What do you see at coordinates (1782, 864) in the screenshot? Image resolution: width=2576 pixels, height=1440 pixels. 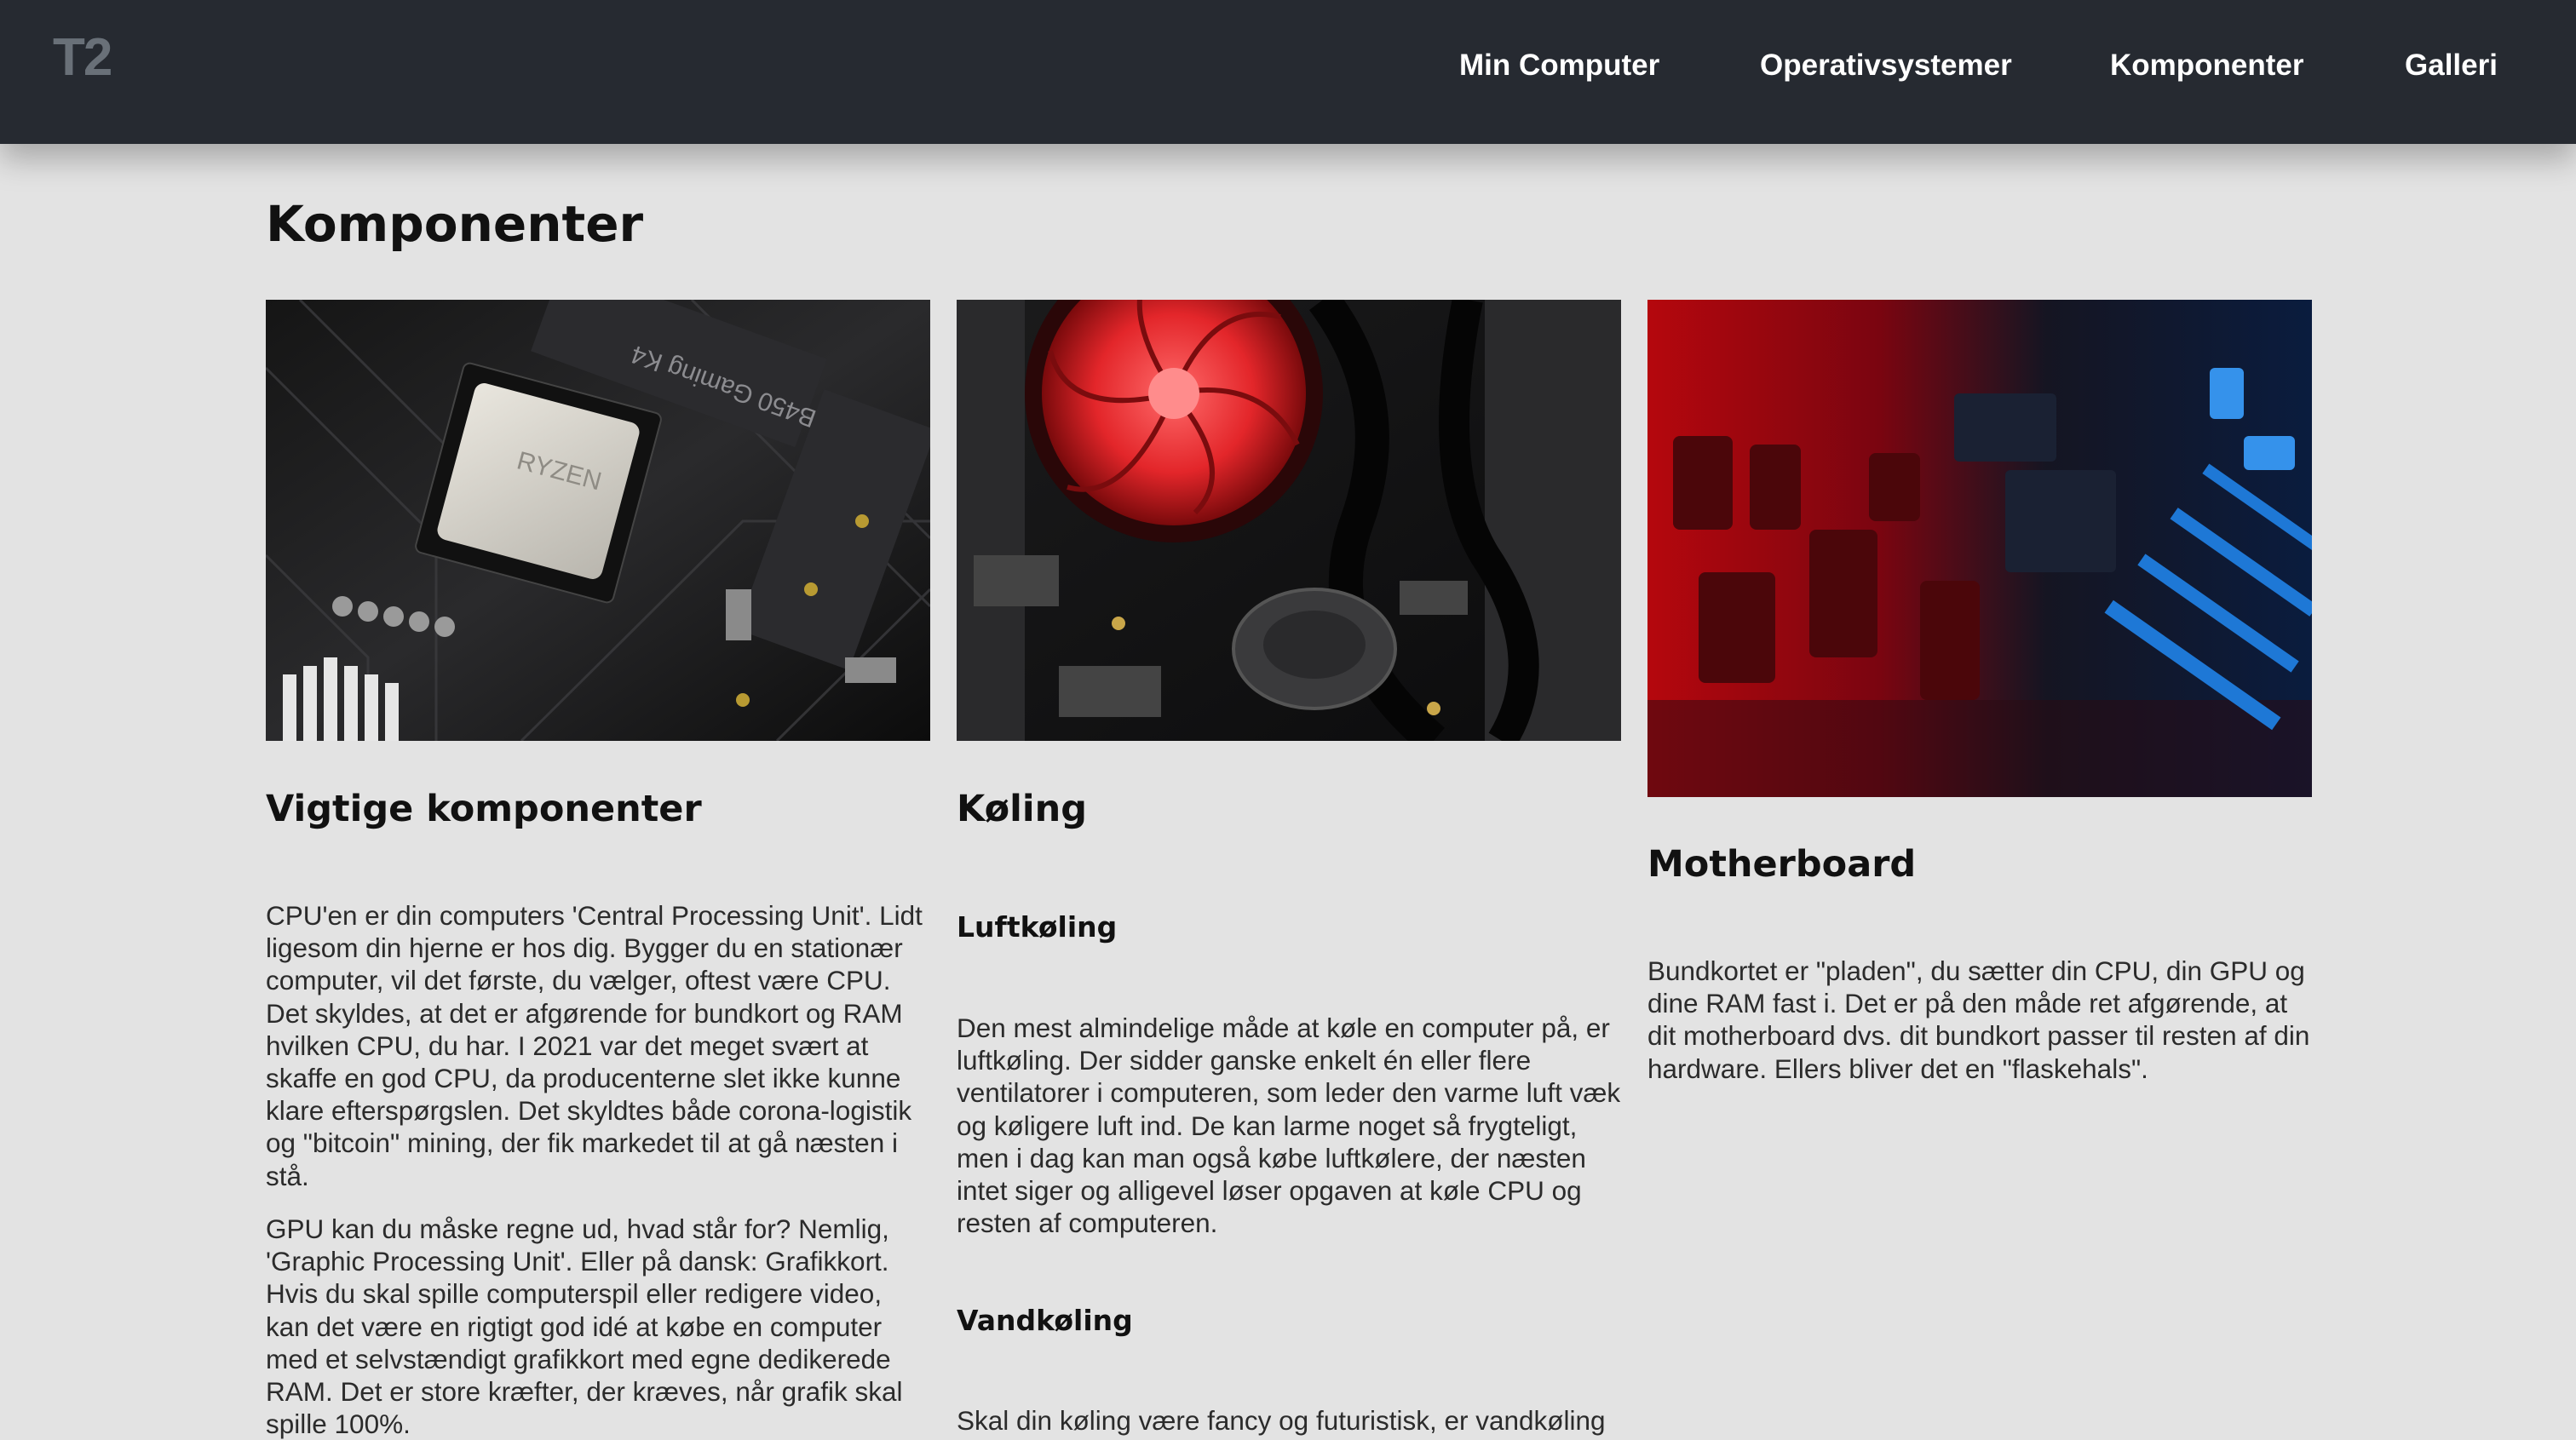 I see `heading-motherboard: Motherboard` at bounding box center [1782, 864].